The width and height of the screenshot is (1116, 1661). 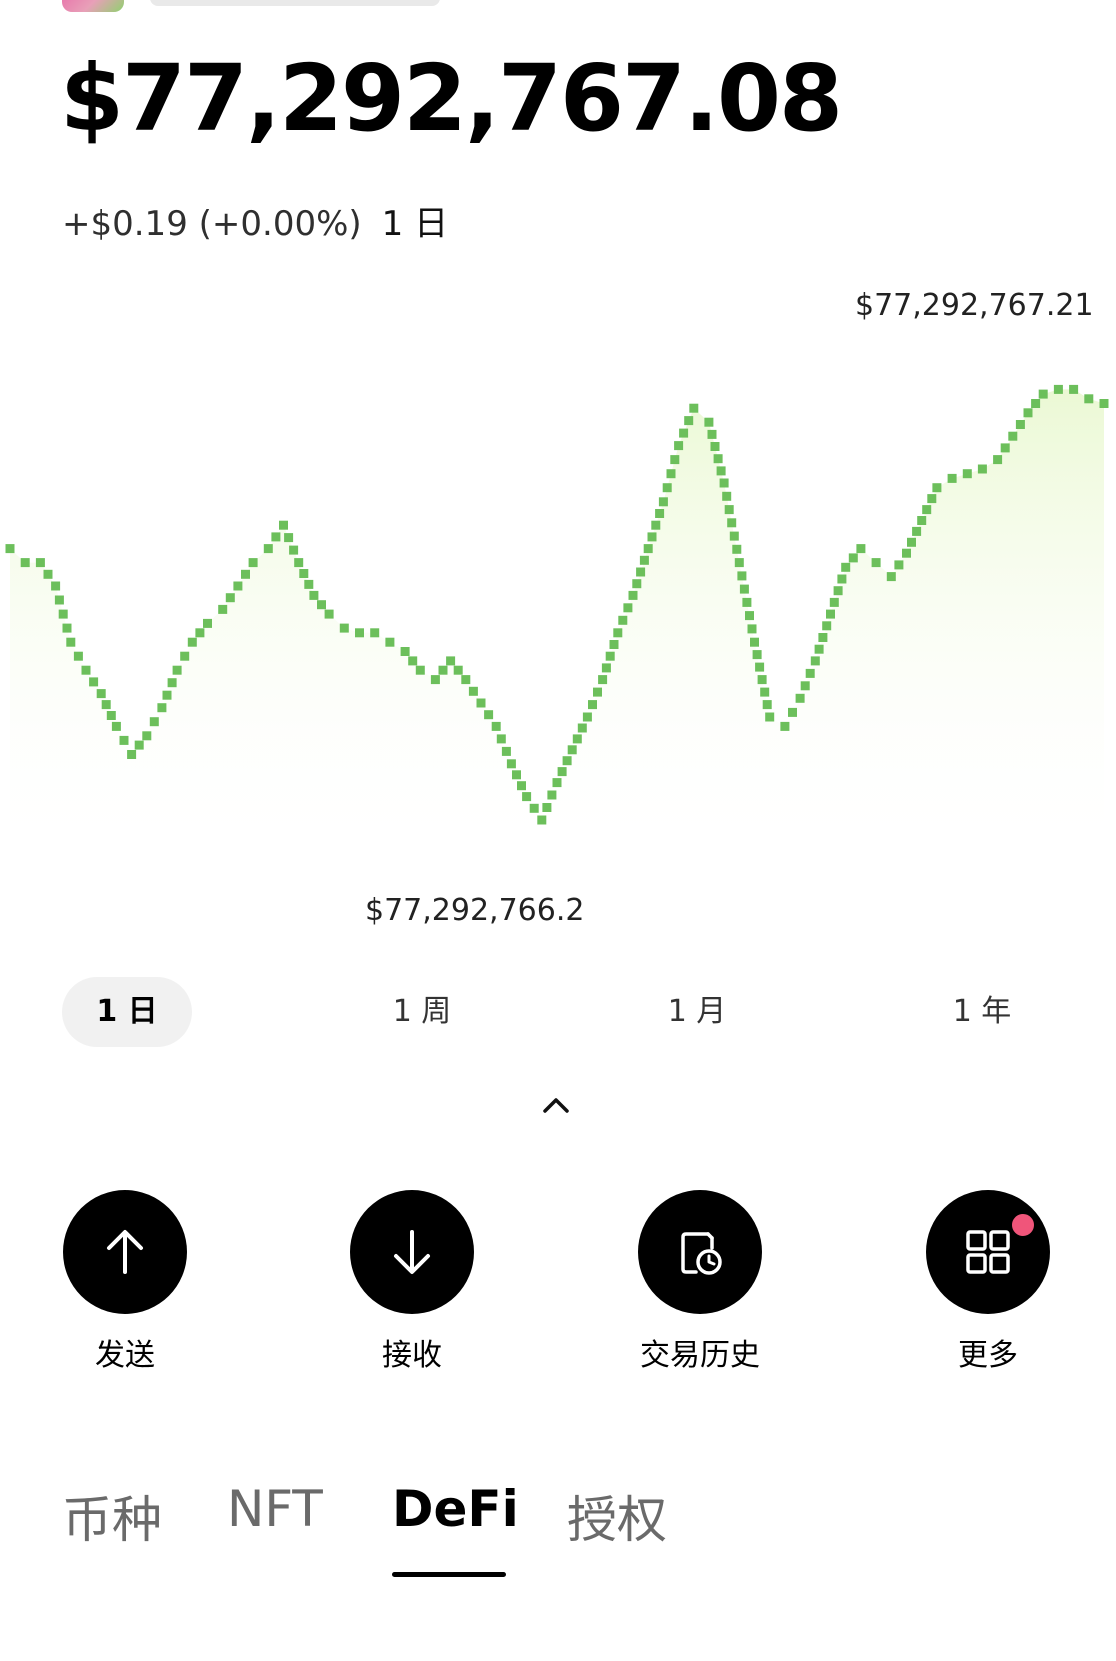 What do you see at coordinates (982, 1012) in the screenshot?
I see `range-tab-1y: 1 年` at bounding box center [982, 1012].